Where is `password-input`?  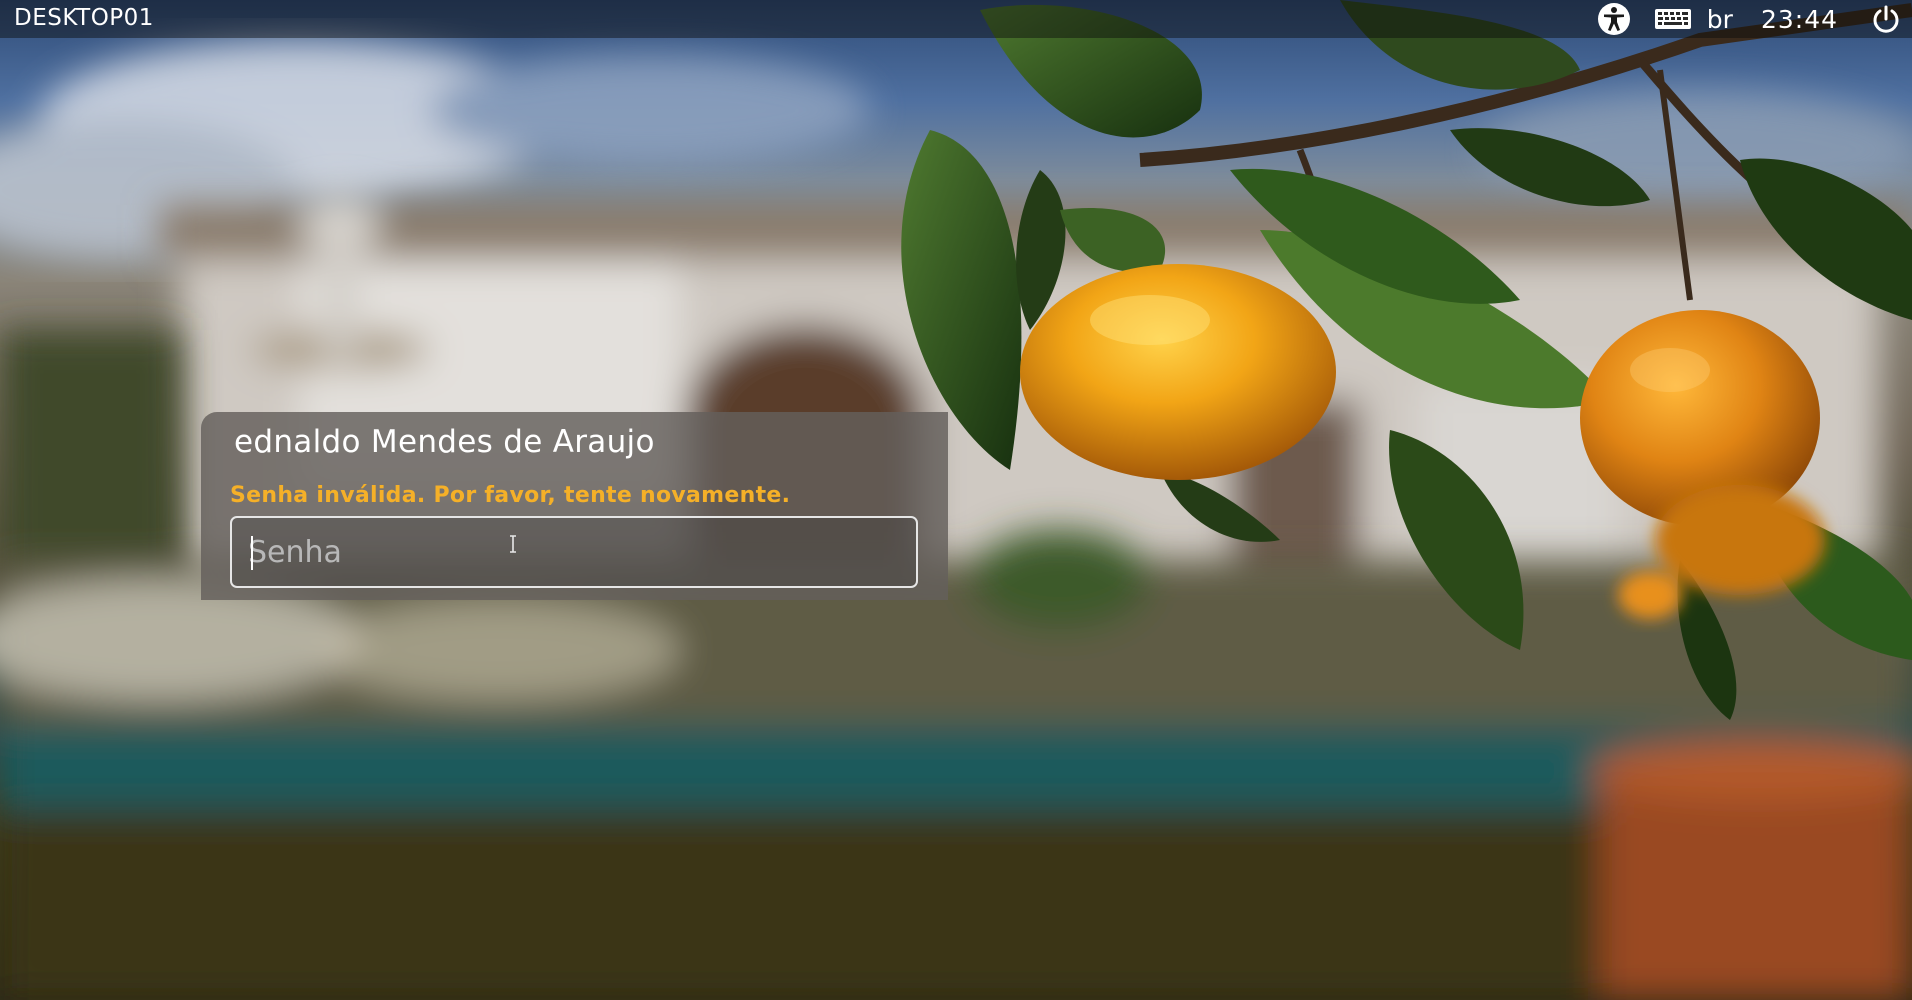
password-input is located at coordinates (568, 552).